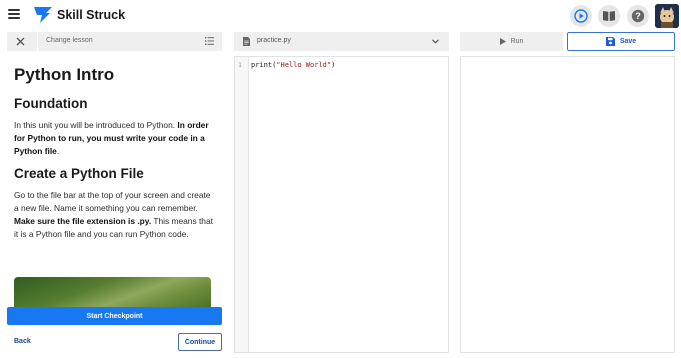 This screenshot has height=358, width=681. I want to click on save-button: Save, so click(621, 41).